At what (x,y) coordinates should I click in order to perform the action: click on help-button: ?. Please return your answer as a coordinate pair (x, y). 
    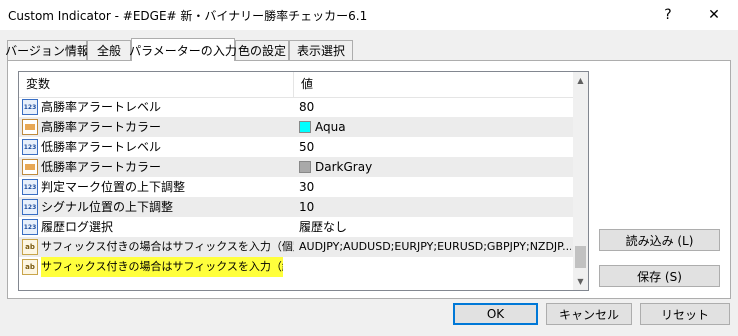
    Looking at the image, I should click on (668, 15).